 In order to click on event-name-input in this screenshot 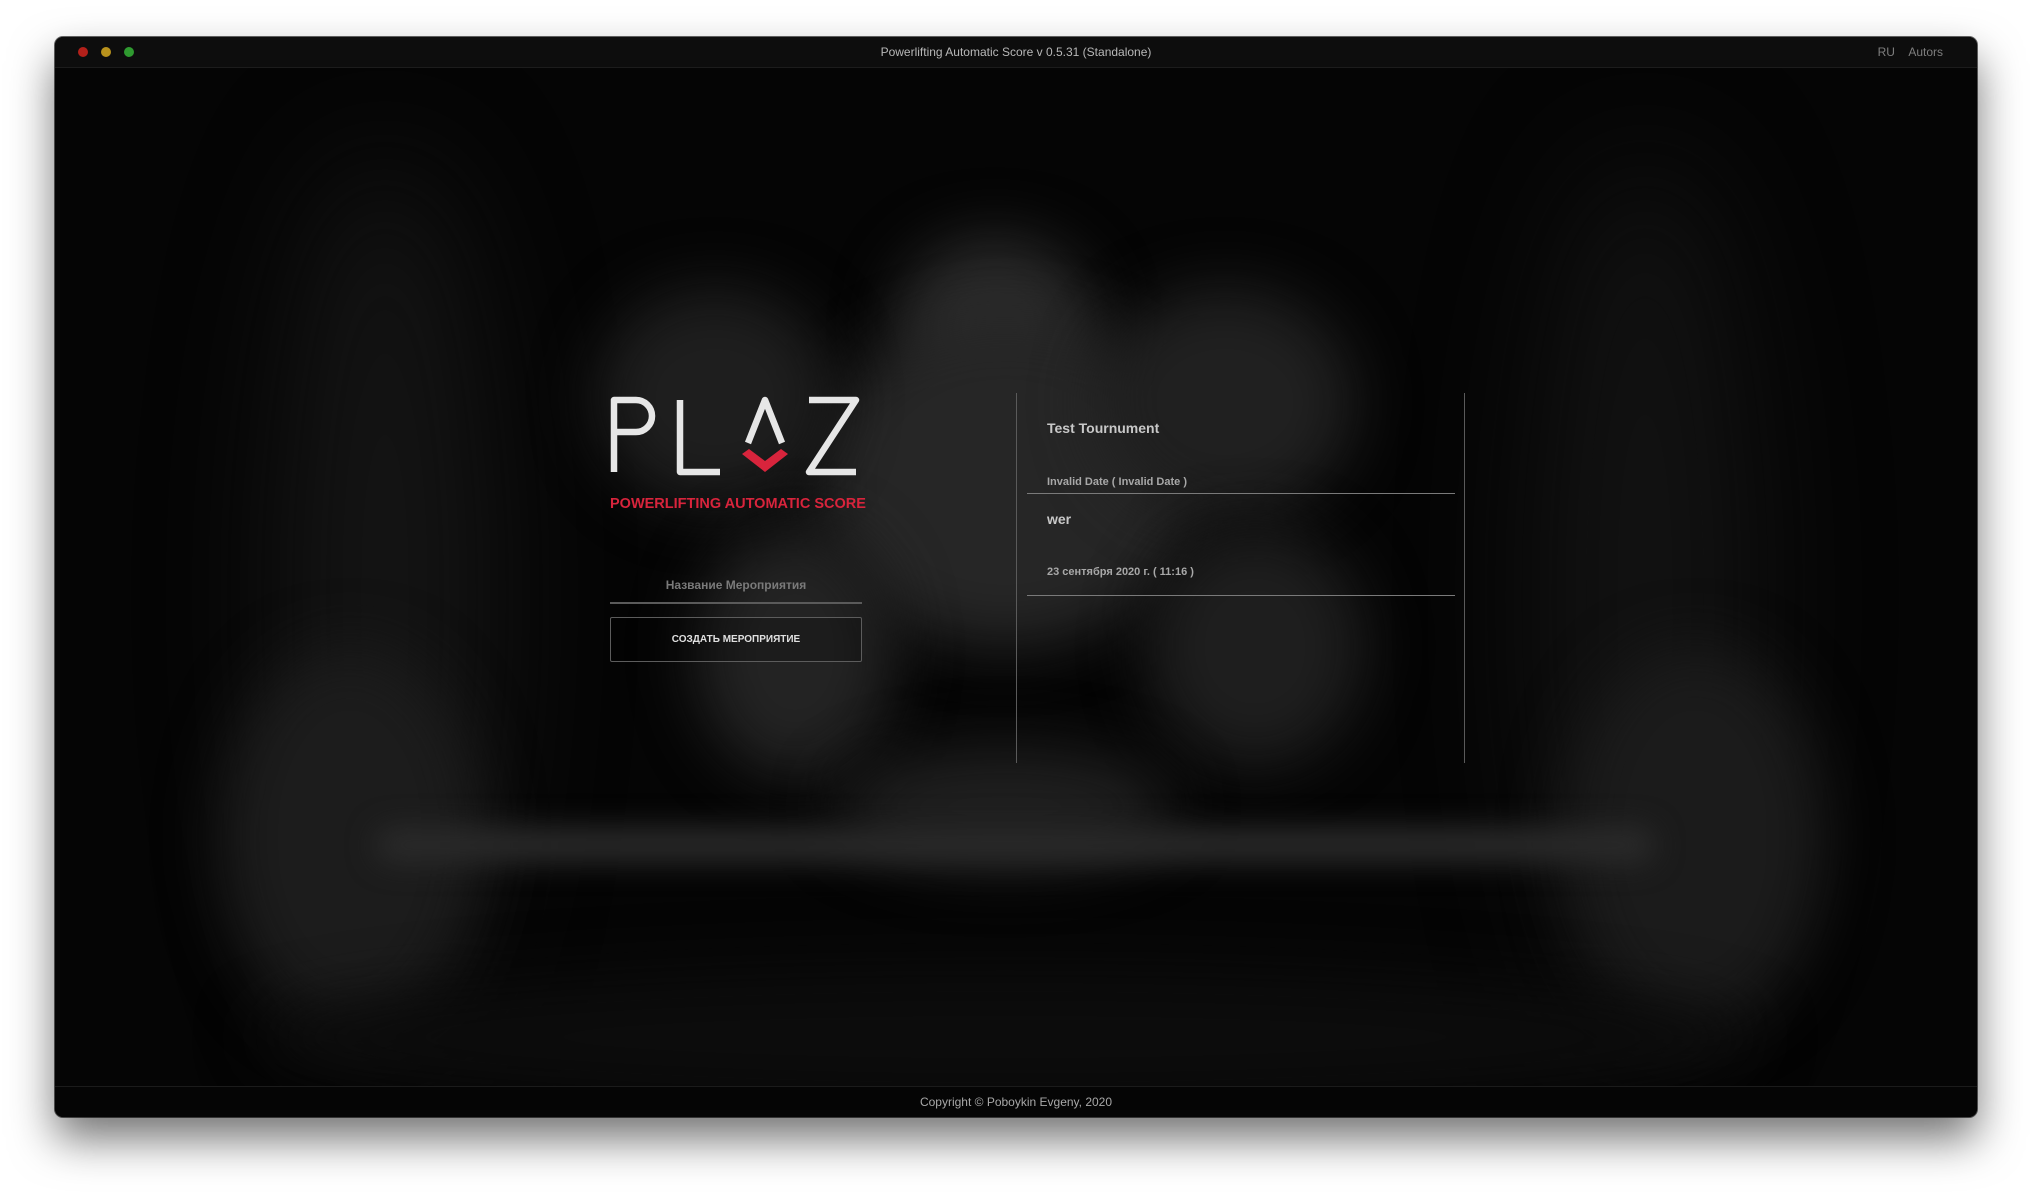, I will do `click(736, 586)`.